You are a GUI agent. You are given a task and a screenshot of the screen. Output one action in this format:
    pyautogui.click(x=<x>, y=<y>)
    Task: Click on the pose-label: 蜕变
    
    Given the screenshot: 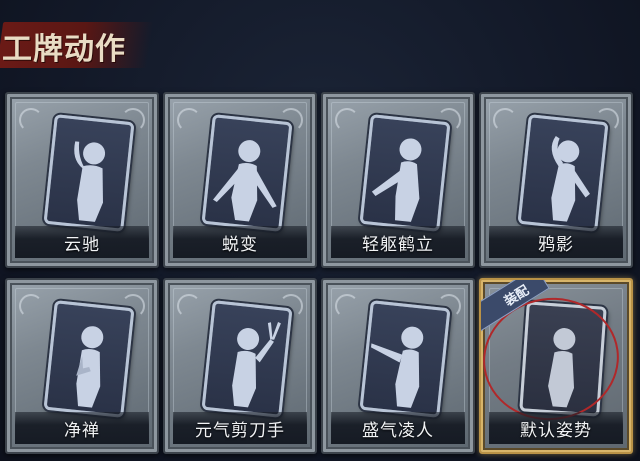 What is the action you would take?
    pyautogui.click(x=240, y=244)
    